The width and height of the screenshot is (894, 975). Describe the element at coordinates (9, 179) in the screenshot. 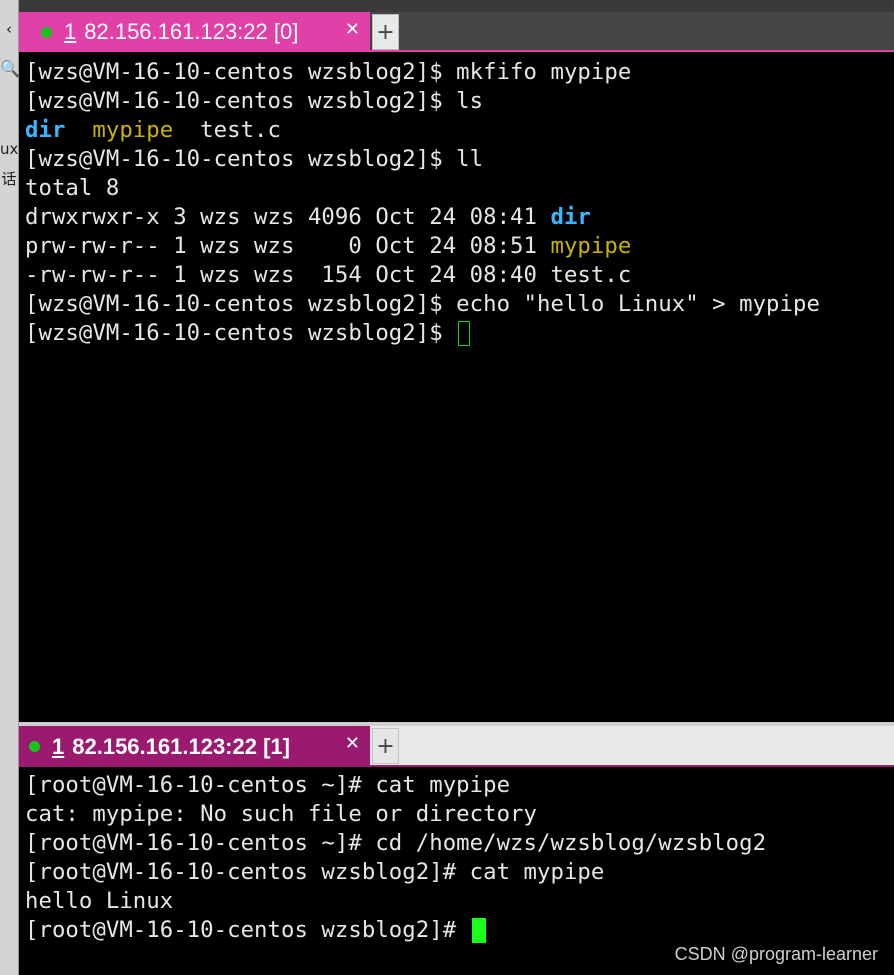

I see `side-label-fragment: 话` at that location.